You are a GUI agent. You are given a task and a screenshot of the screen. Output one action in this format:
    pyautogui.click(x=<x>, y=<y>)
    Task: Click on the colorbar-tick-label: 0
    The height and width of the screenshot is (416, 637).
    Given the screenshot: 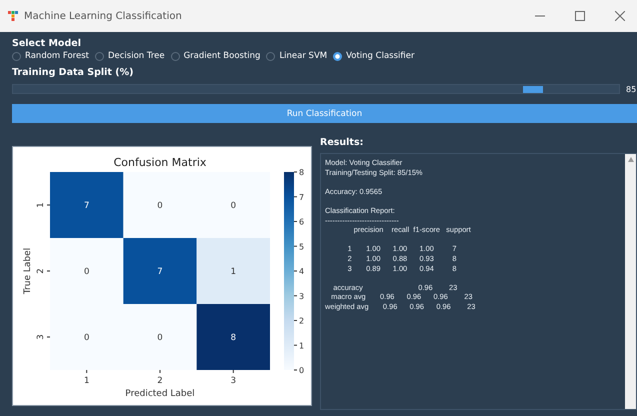 What is the action you would take?
    pyautogui.click(x=301, y=370)
    